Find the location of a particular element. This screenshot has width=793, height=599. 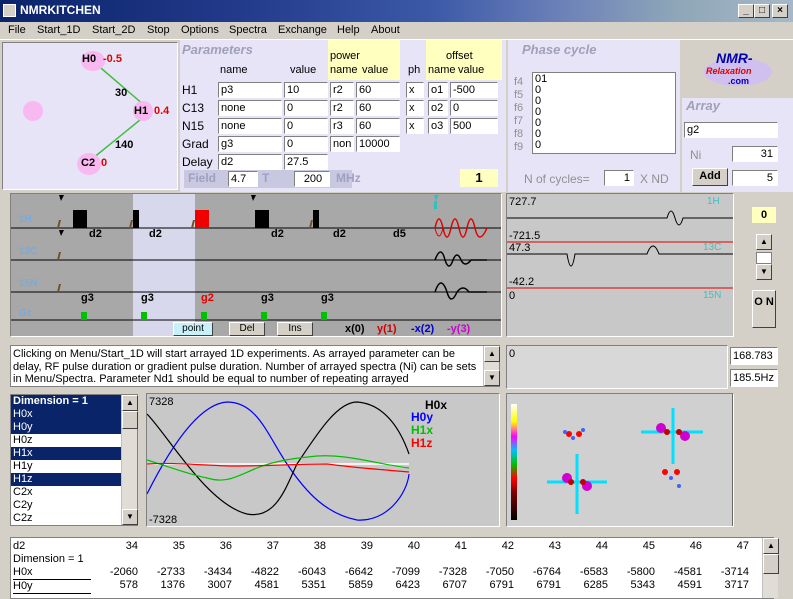

insert-button: Ins is located at coordinates (295, 329).